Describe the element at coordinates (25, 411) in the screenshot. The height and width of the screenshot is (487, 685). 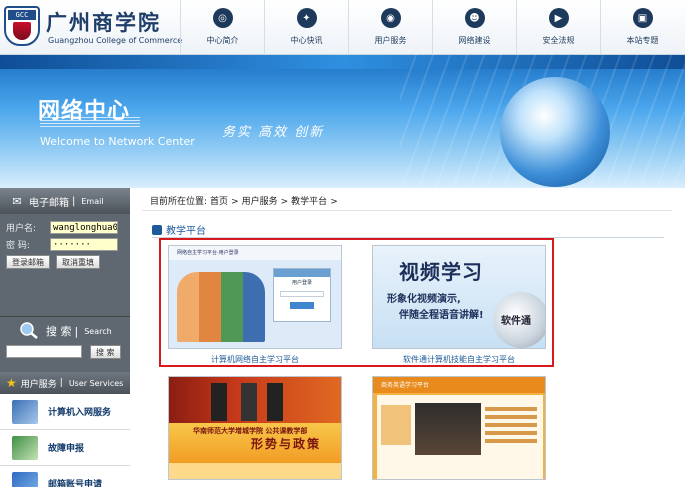
I see `laptop-icon` at that location.